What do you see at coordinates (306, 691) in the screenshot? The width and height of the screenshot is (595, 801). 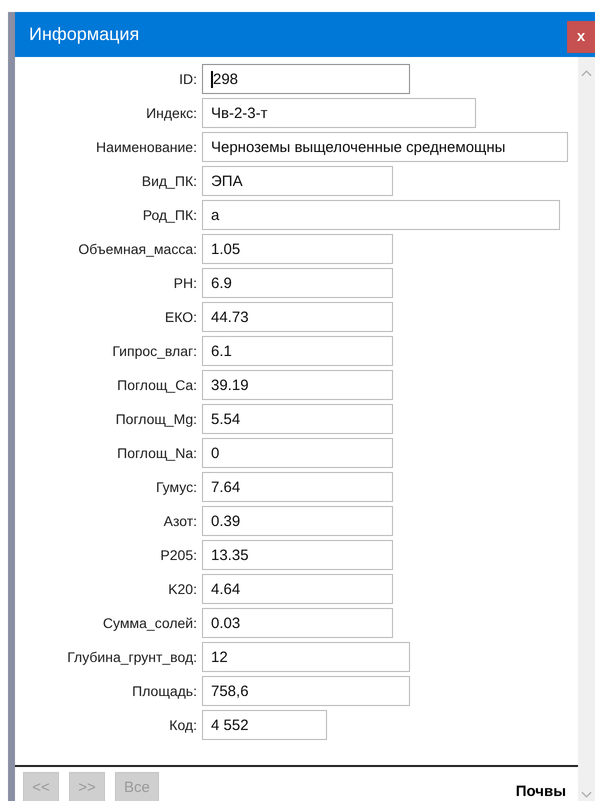 I see `input-field: 758,6` at bounding box center [306, 691].